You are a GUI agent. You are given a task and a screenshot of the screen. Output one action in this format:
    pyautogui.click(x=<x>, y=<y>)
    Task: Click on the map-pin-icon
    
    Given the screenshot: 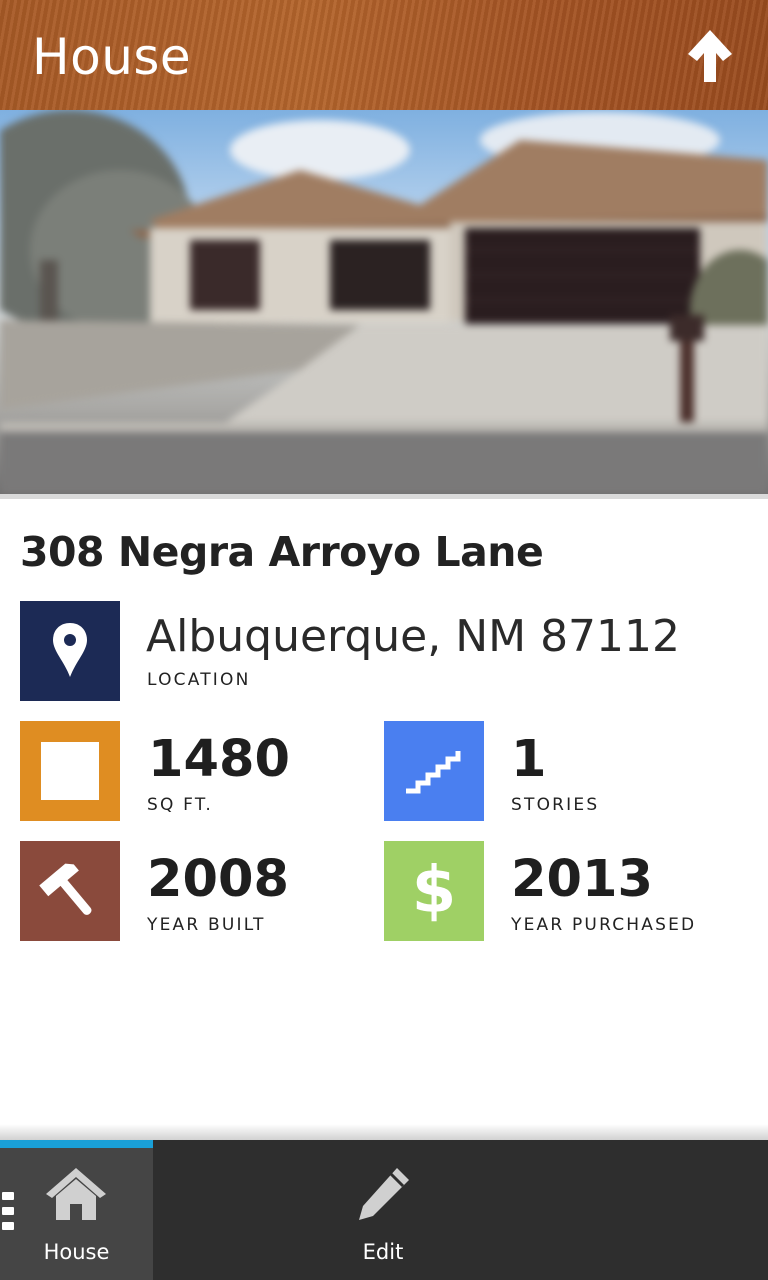 What is the action you would take?
    pyautogui.click(x=70, y=650)
    